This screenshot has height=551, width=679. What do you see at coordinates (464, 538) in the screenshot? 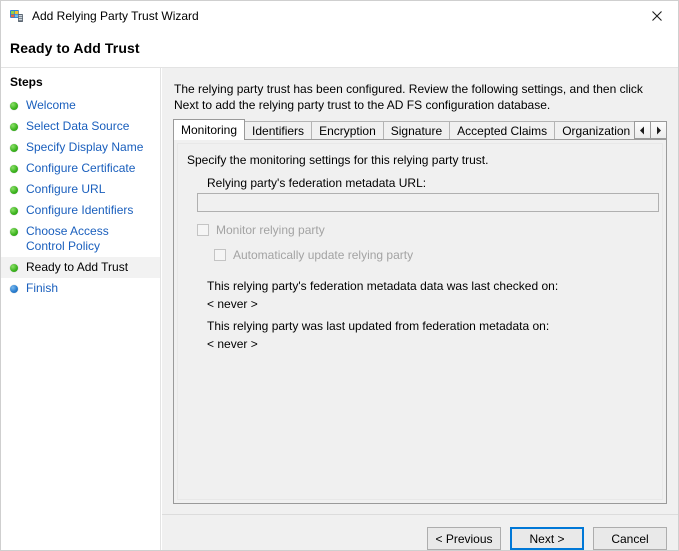
I see `previous-button: < Previous` at bounding box center [464, 538].